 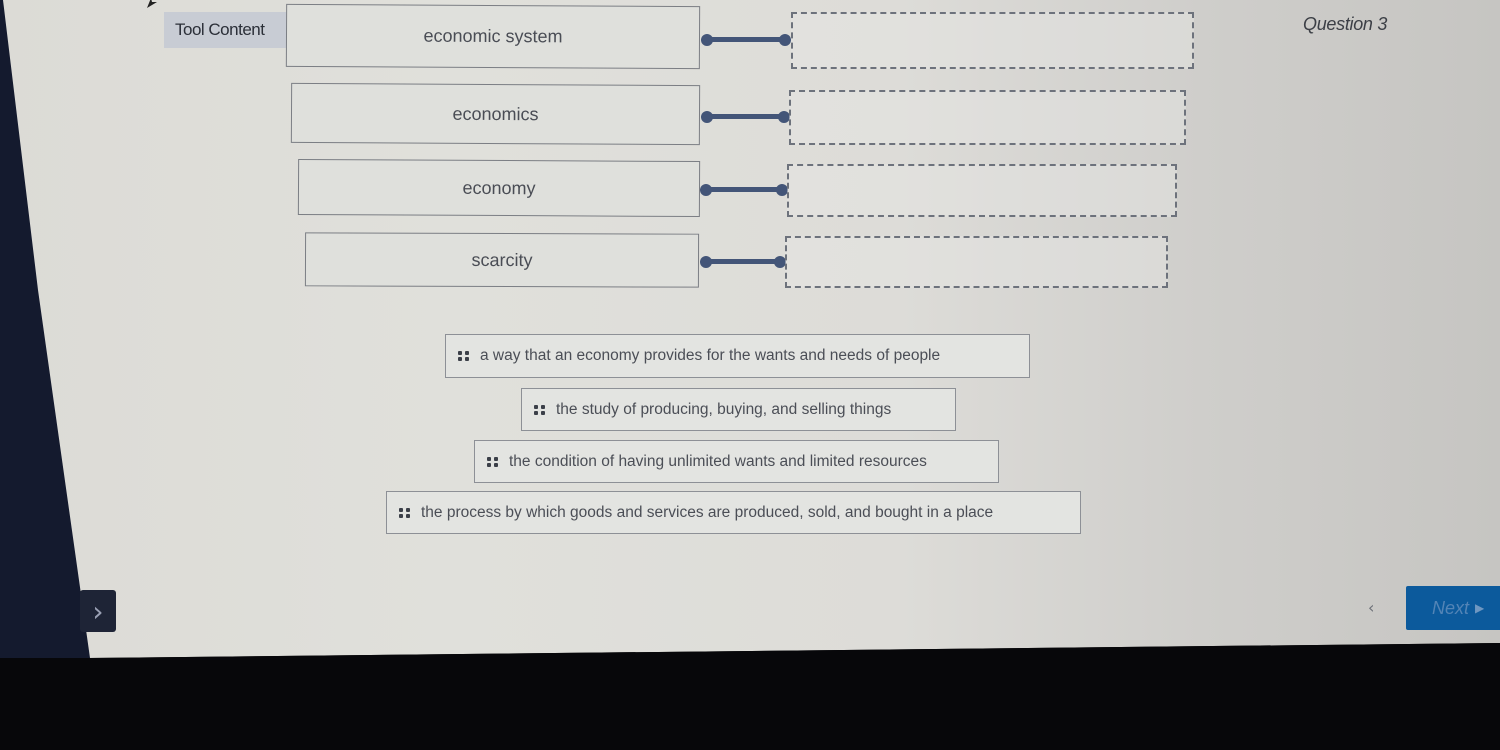 I want to click on term-box-economic-system: economic system, so click(x=493, y=36).